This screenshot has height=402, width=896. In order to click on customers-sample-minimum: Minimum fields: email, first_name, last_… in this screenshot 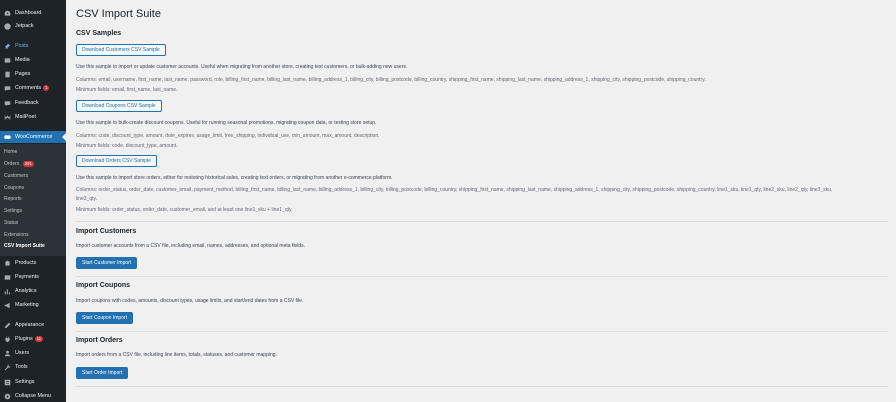, I will do `click(127, 90)`.